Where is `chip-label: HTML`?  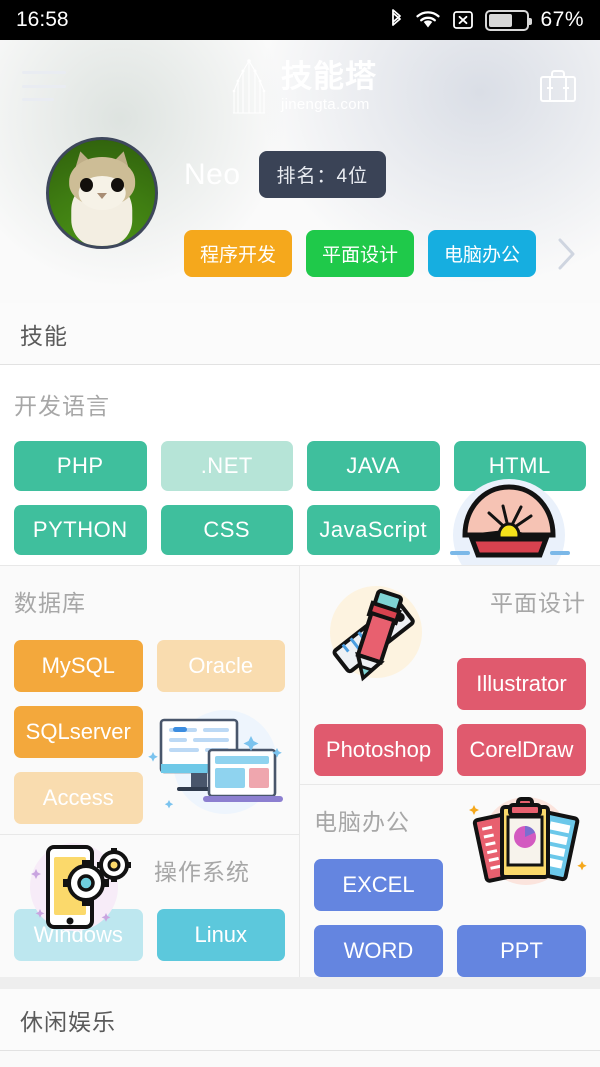
chip-label: HTML is located at coordinates (519, 465).